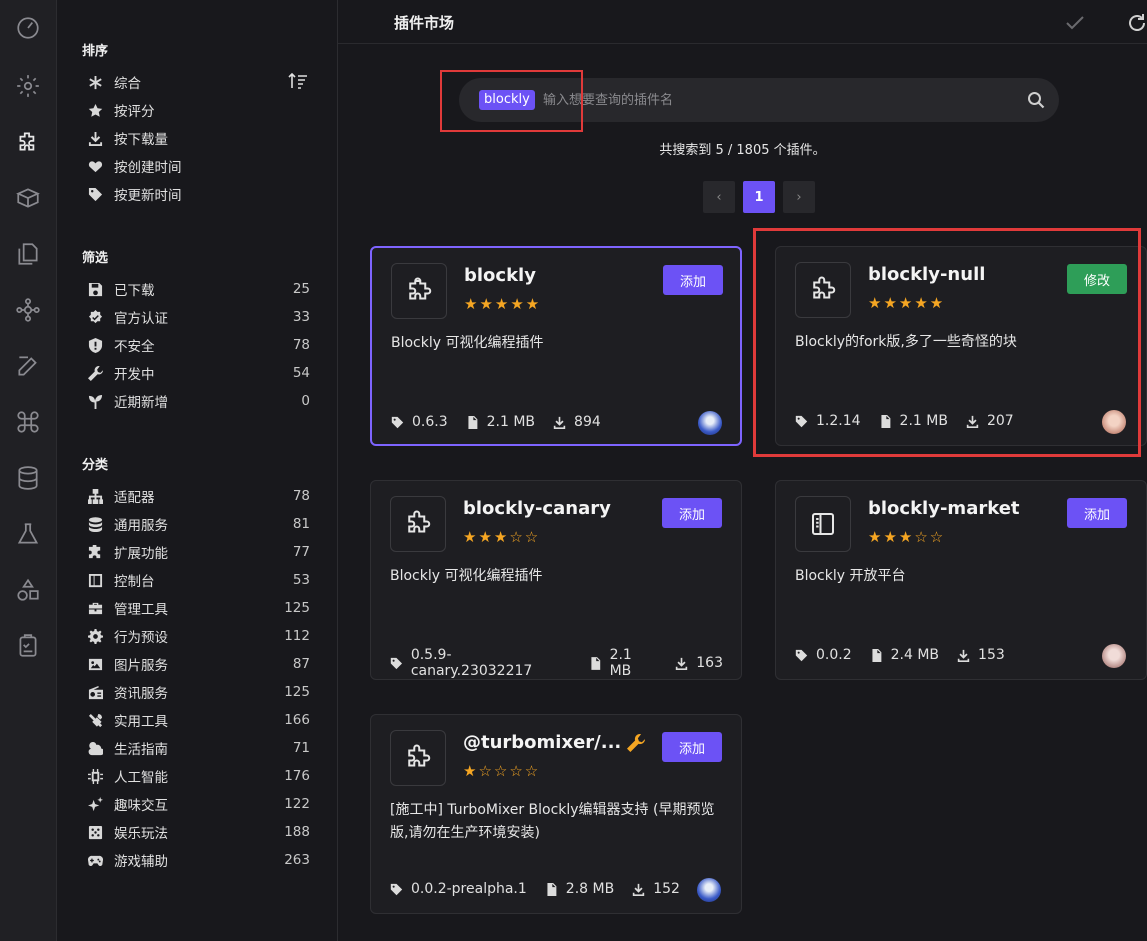 The width and height of the screenshot is (1147, 941). What do you see at coordinates (467, 343) in the screenshot?
I see `plugin-description: Blockly 可视化编程插件` at bounding box center [467, 343].